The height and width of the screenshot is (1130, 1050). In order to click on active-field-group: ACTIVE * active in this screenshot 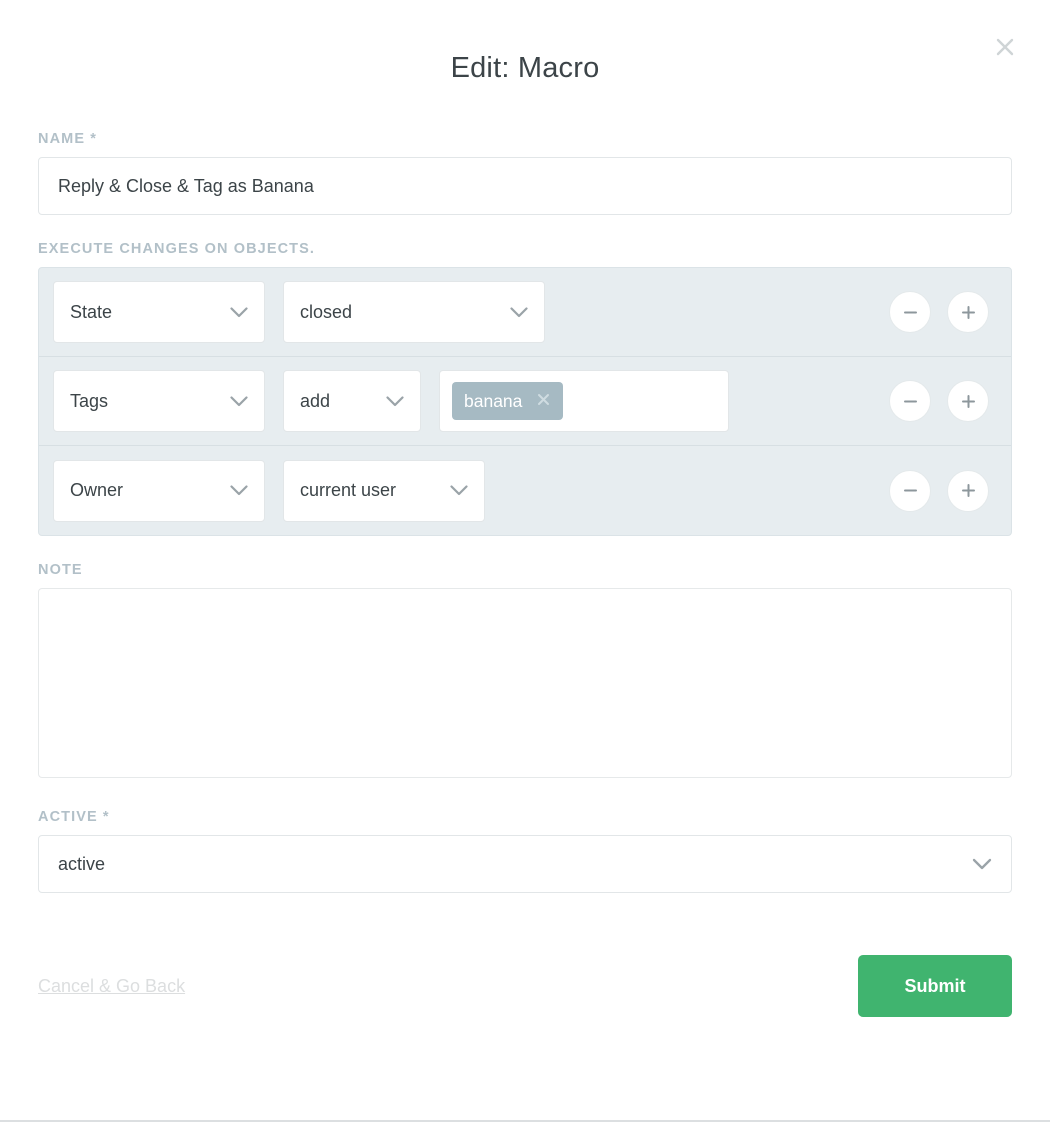, I will do `click(525, 851)`.